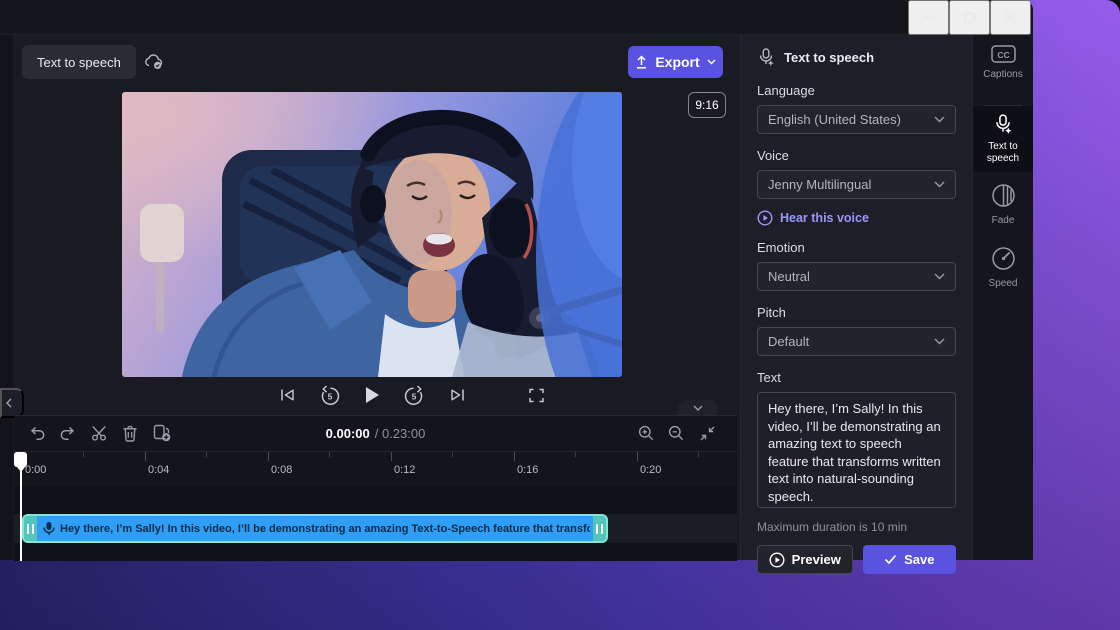 Image resolution: width=1120 pixels, height=630 pixels. Describe the element at coordinates (1003, 66) in the screenshot. I see `tab-captions: CC Captions` at that location.